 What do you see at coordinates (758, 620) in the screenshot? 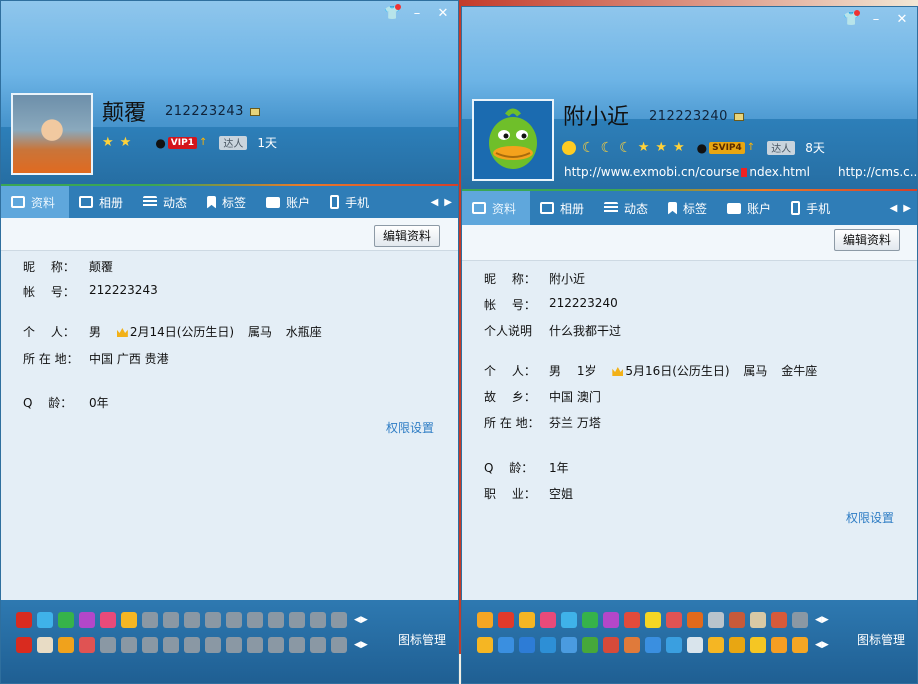
I see `book-icon` at bounding box center [758, 620].